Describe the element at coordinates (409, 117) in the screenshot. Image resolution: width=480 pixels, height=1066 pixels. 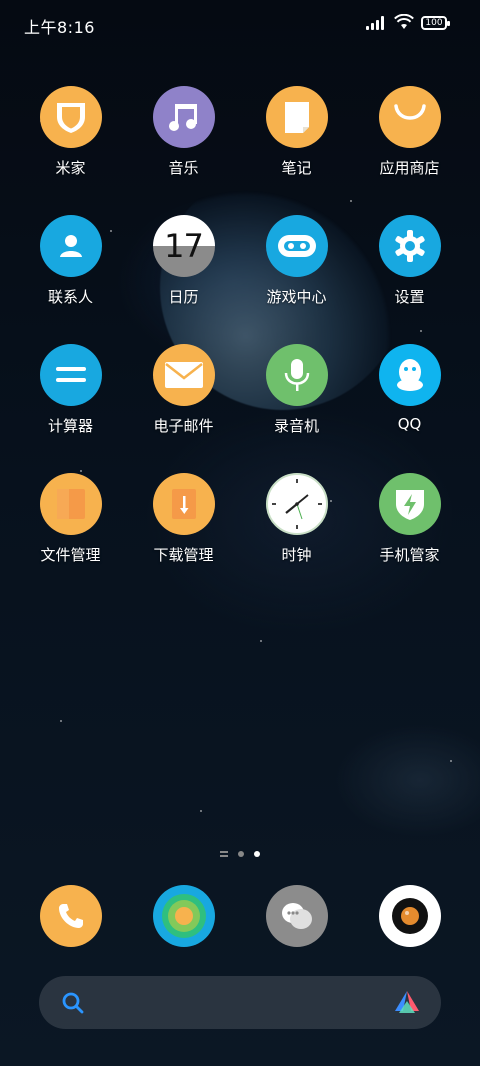
I see `app-store-icon` at that location.